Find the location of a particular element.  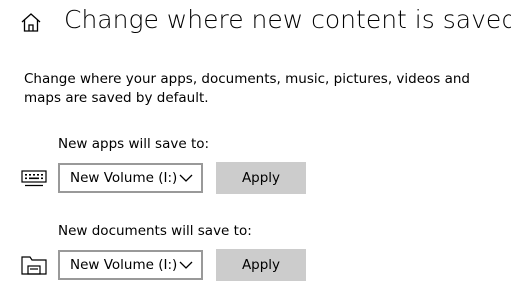

apps-apply-button: Apply is located at coordinates (261, 178).